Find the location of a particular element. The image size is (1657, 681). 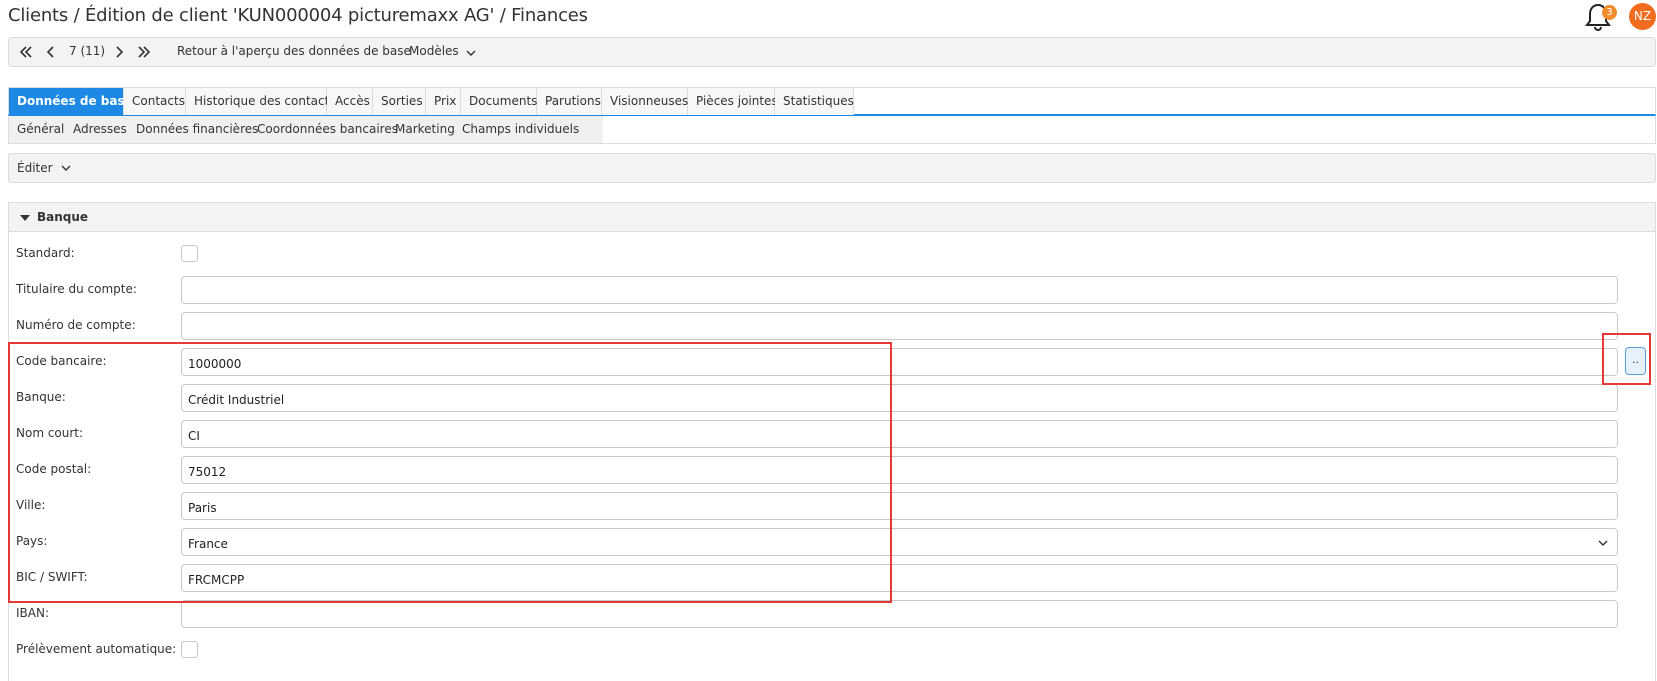

standard-label: Standard: is located at coordinates (45, 253).